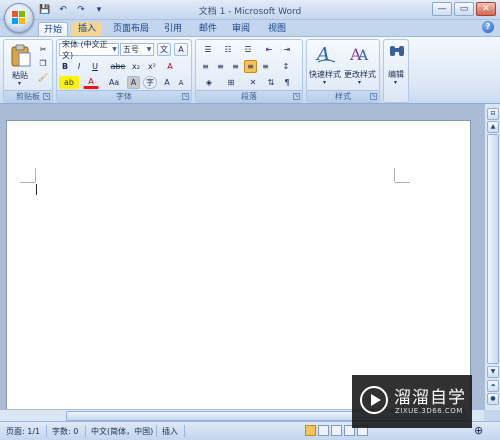 Image resolution: width=500 pixels, height=440 pixels. I want to click on font-launcher-icon: ↘, so click(185, 96).